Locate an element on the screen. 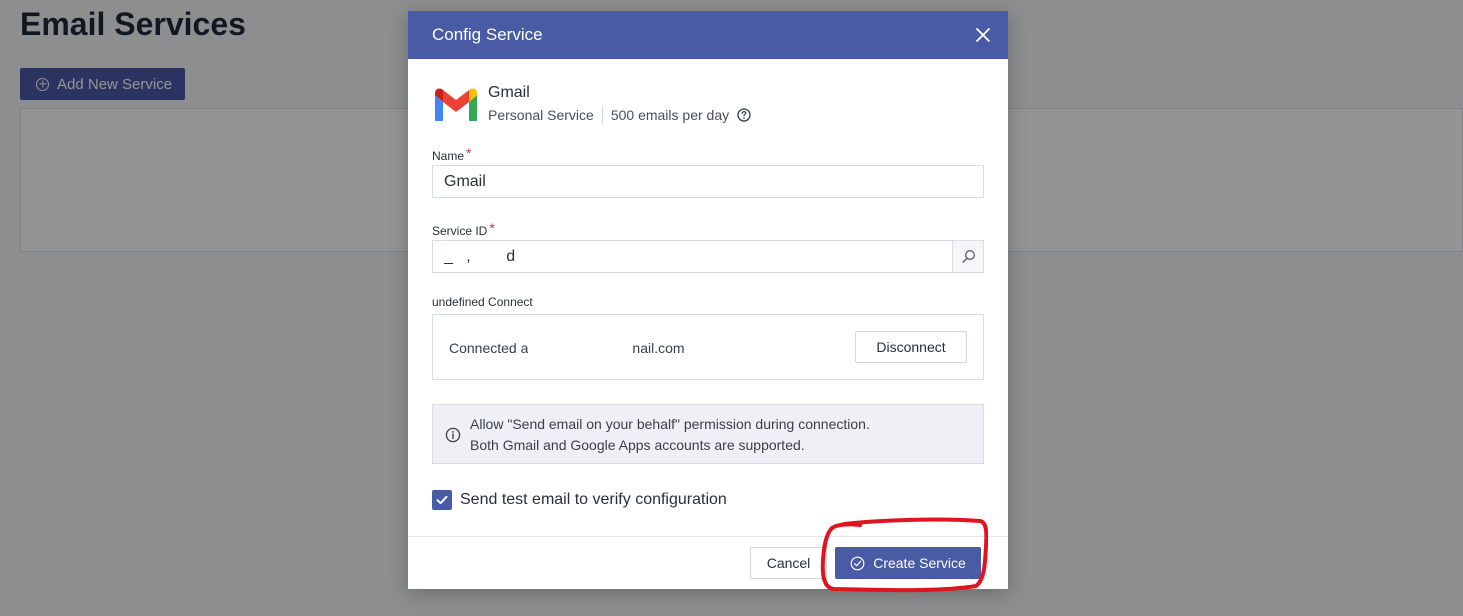 Image resolution: width=1463 pixels, height=616 pixels. name-input is located at coordinates (708, 181).